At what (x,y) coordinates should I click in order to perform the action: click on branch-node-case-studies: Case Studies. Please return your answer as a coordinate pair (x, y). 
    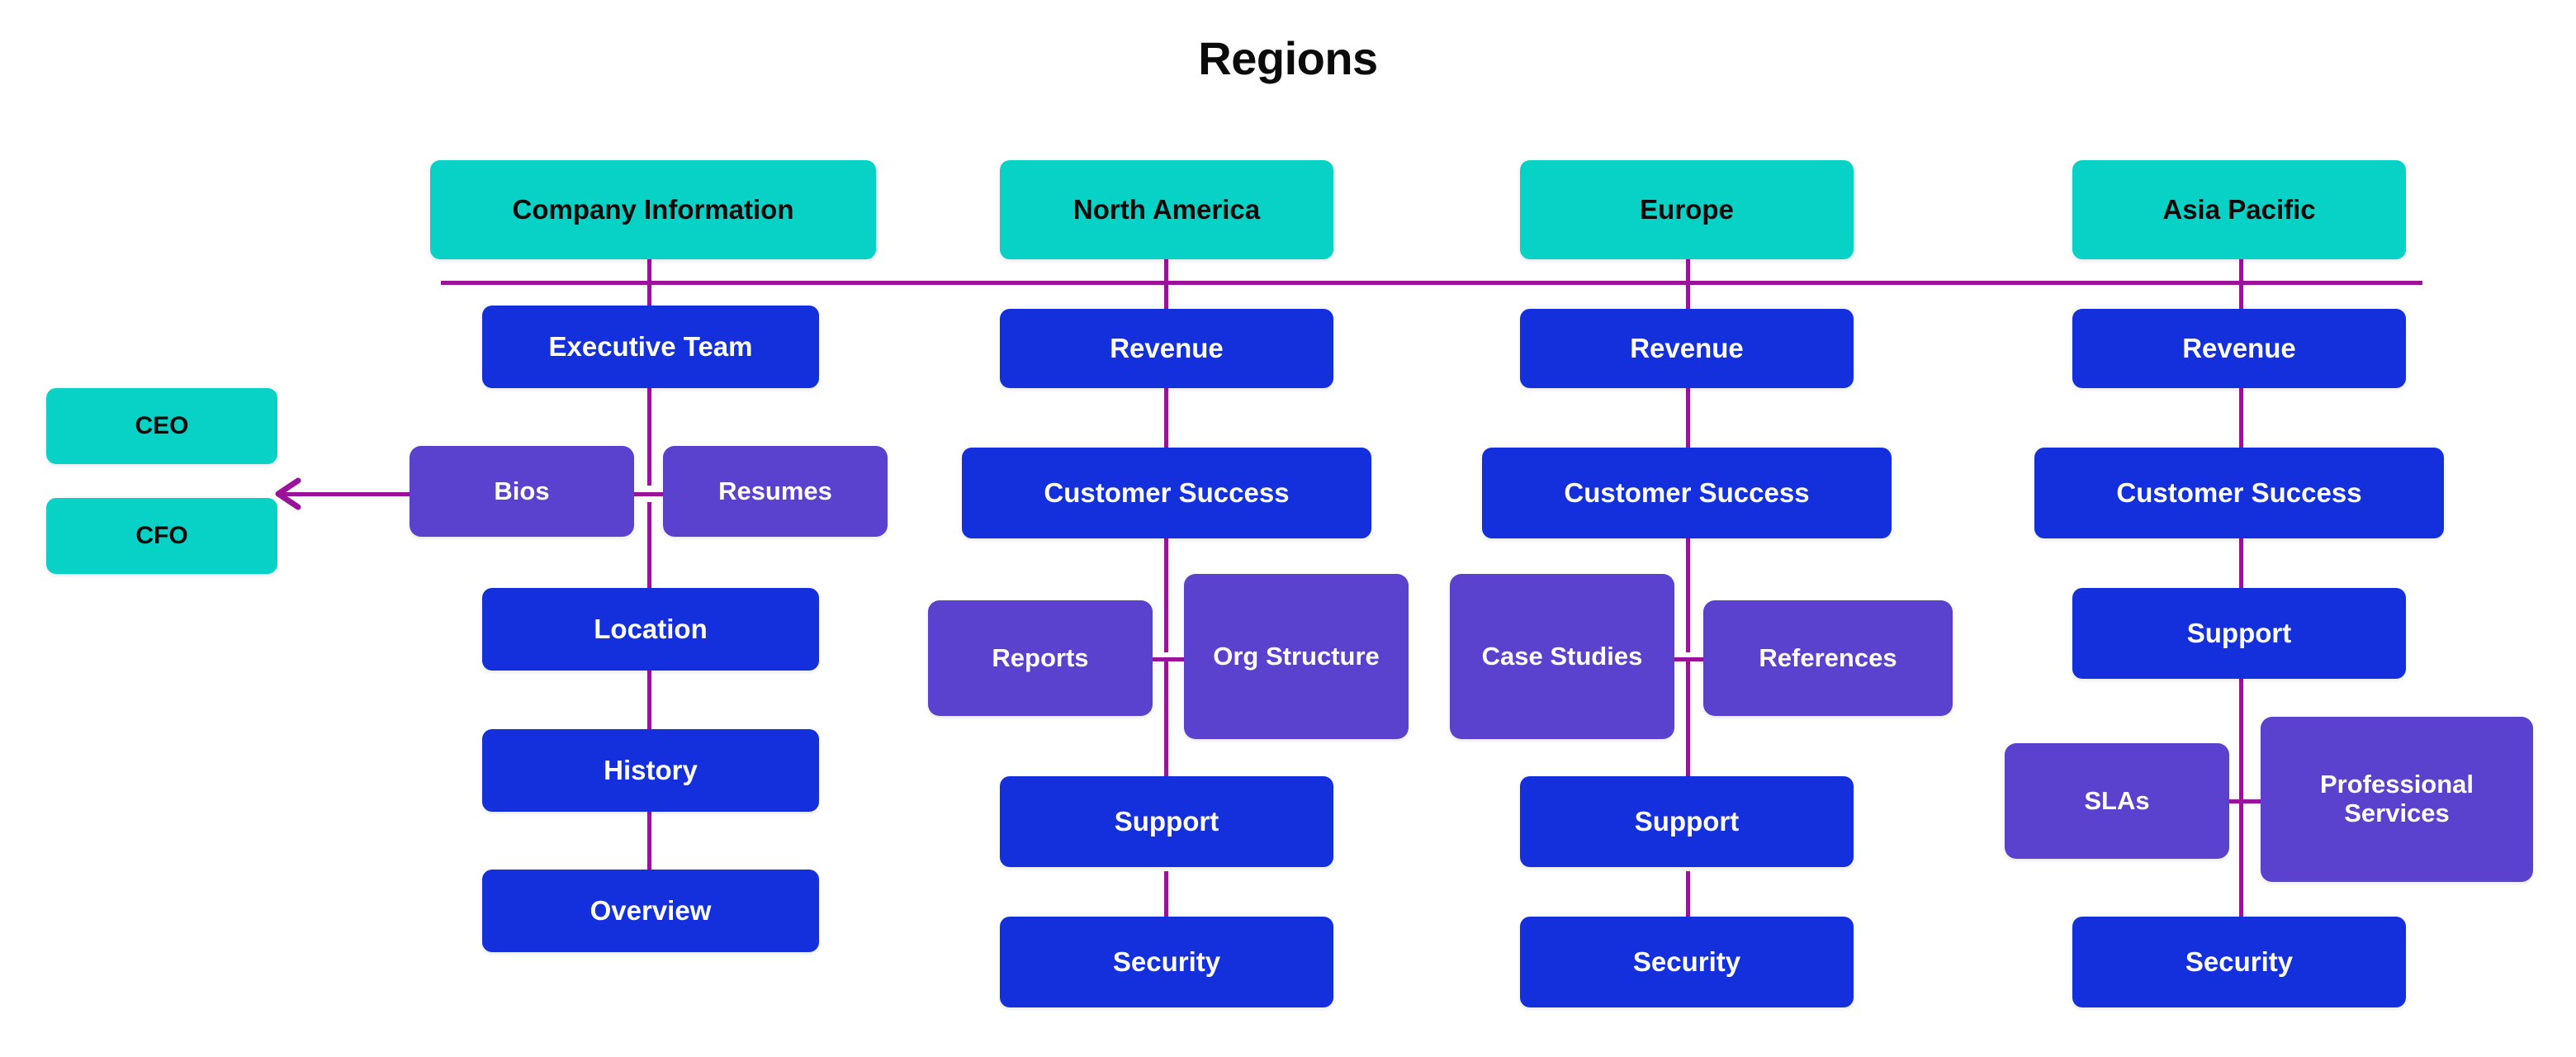
    Looking at the image, I should click on (1562, 656).